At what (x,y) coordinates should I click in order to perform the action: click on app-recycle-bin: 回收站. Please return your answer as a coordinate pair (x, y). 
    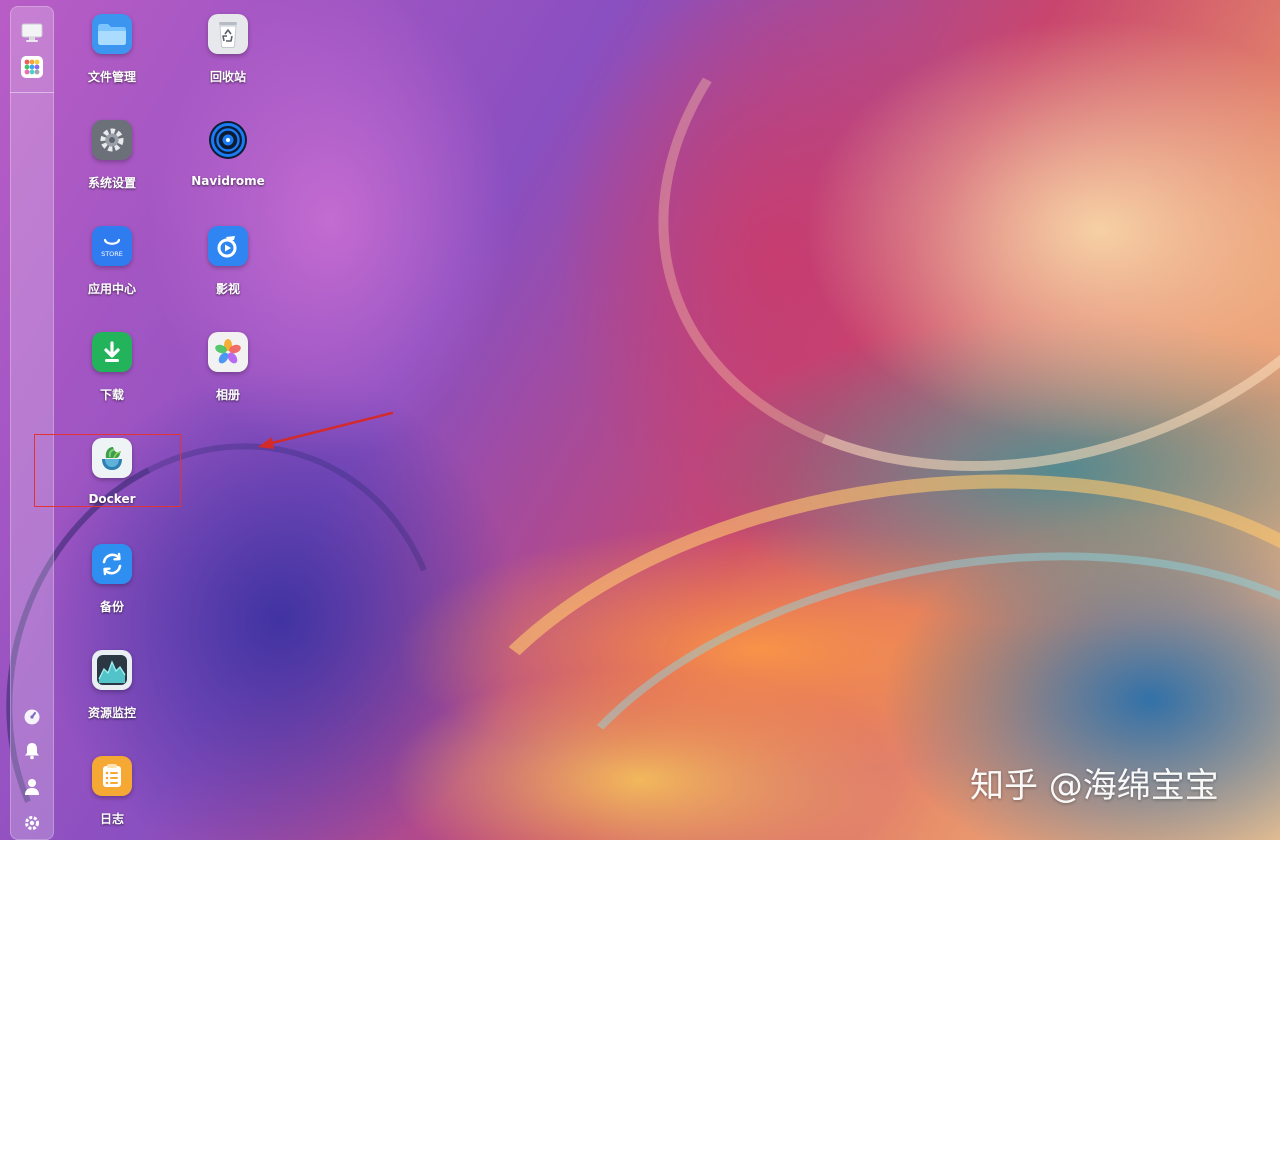
    Looking at the image, I should click on (228, 48).